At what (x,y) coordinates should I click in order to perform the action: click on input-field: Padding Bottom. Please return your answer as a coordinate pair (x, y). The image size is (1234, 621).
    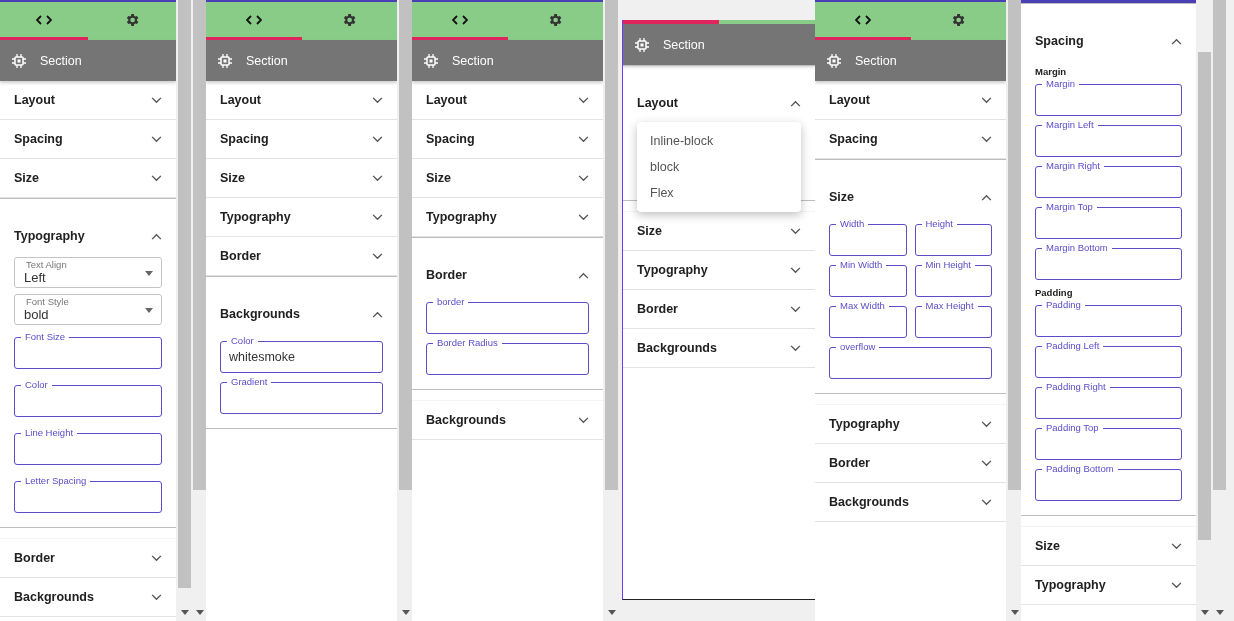
    Looking at the image, I should click on (1108, 482).